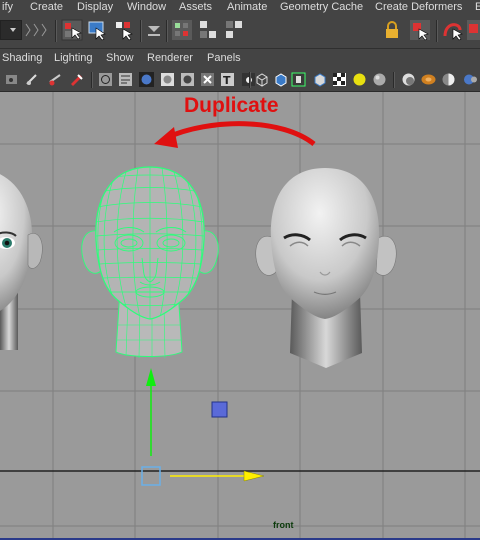 The image size is (480, 540). Describe the element at coordinates (319, 79) in the screenshot. I see `default-material-cube-icon` at that location.